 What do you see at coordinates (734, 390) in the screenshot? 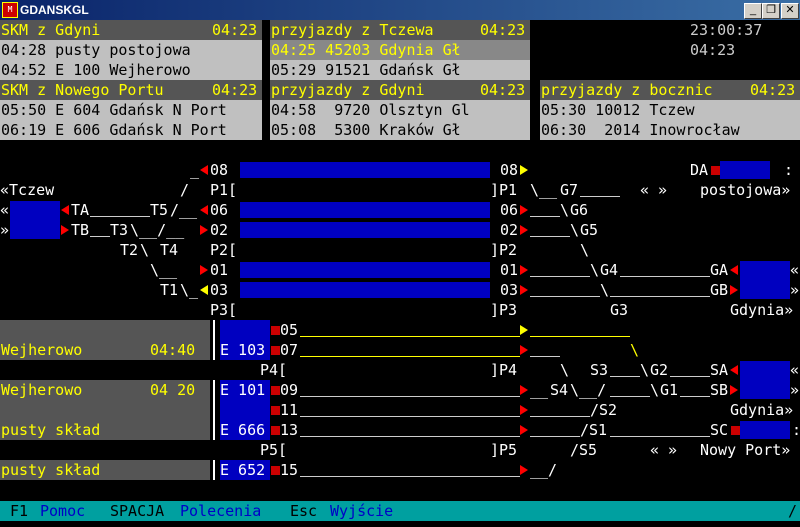
I see `signal-sb` at bounding box center [734, 390].